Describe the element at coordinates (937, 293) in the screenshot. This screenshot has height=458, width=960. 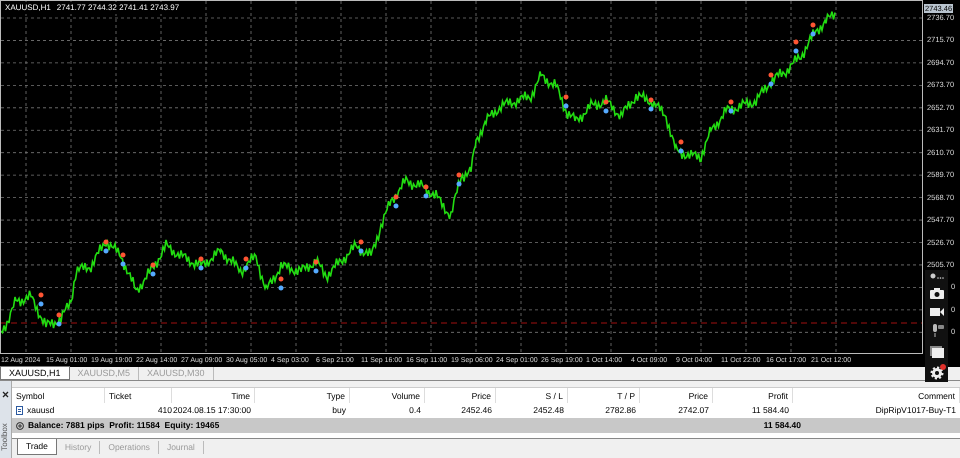
I see `camera-icon` at that location.